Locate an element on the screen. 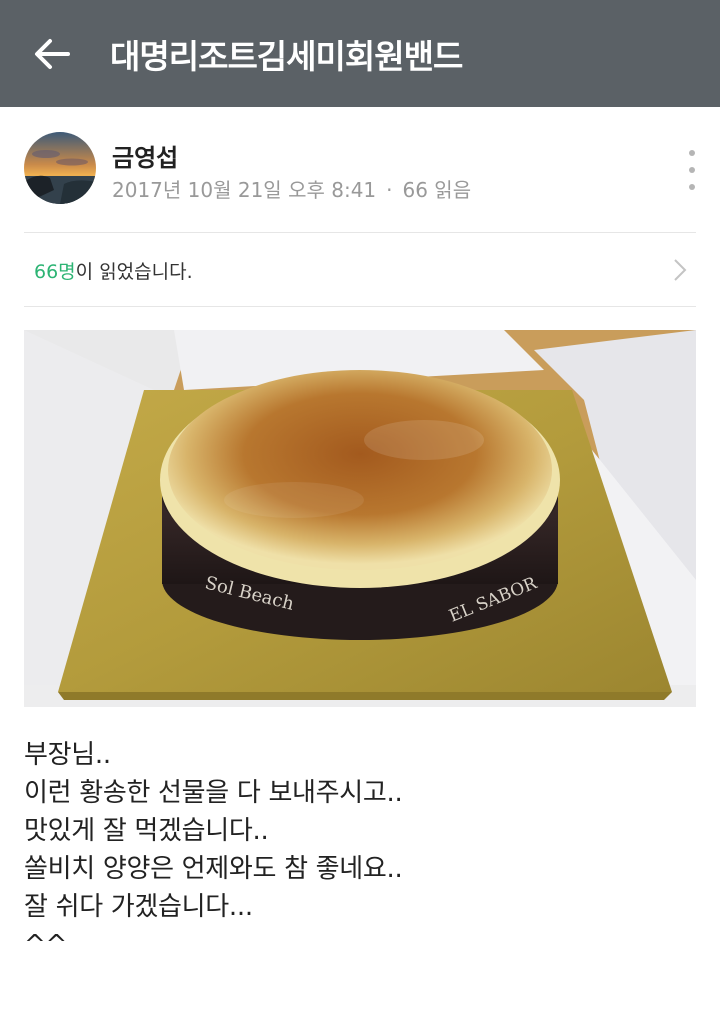  avatar-sunset-image is located at coordinates (60, 168).